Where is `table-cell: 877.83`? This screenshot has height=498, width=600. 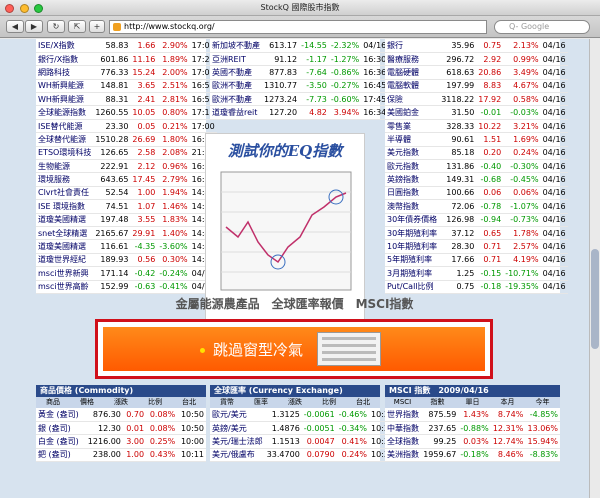 table-cell: 877.83 is located at coordinates (281, 72).